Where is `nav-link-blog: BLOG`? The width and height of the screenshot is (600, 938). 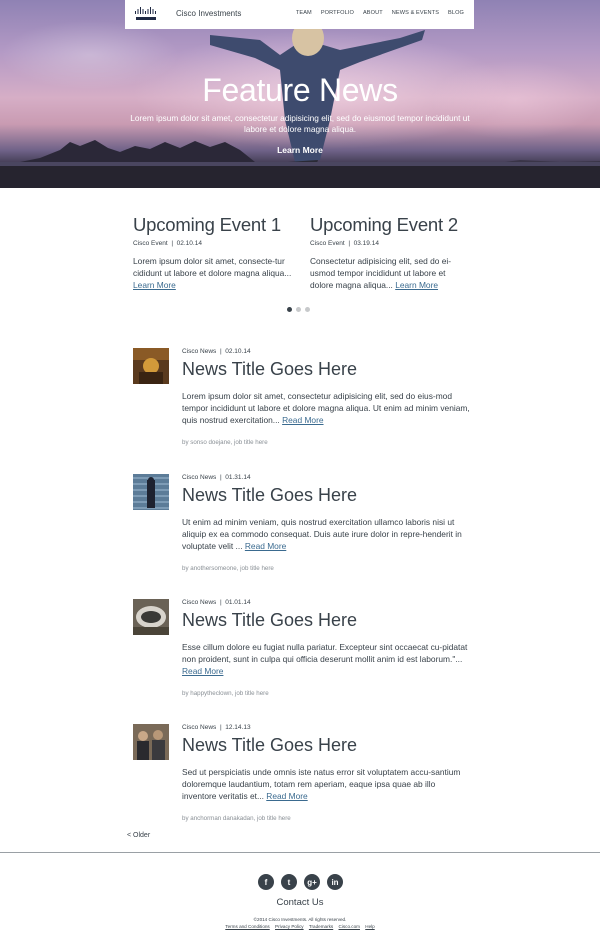
nav-link-blog: BLOG is located at coordinates (456, 13).